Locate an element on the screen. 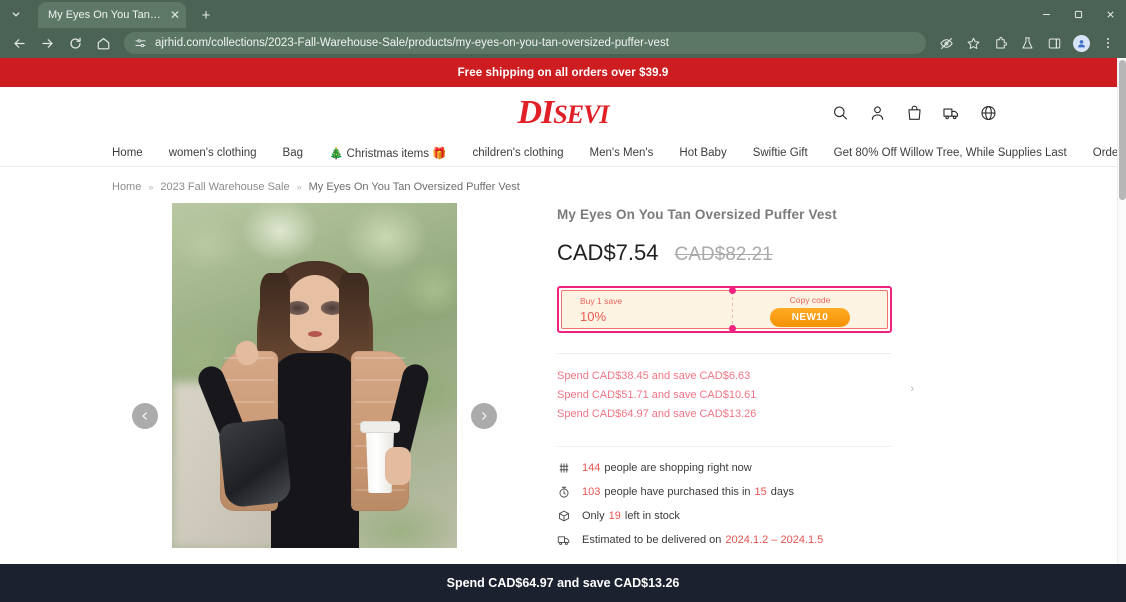 The image size is (1126, 602). nav-chevron-left-icon: ‹ is located at coordinates (990, 152).